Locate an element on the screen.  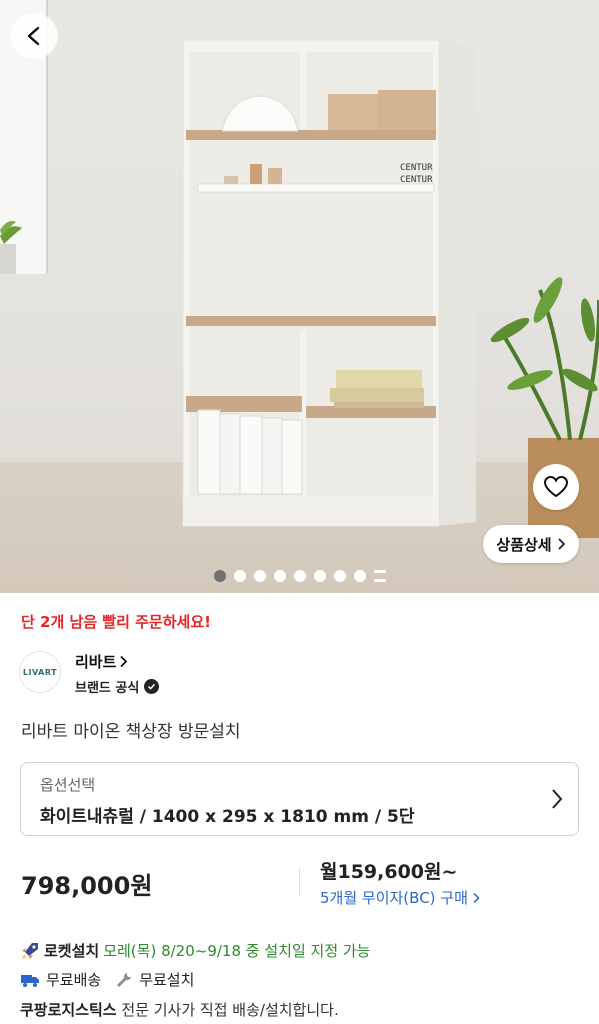
free-service-row: 무료배송 무료설치 is located at coordinates (107, 979).